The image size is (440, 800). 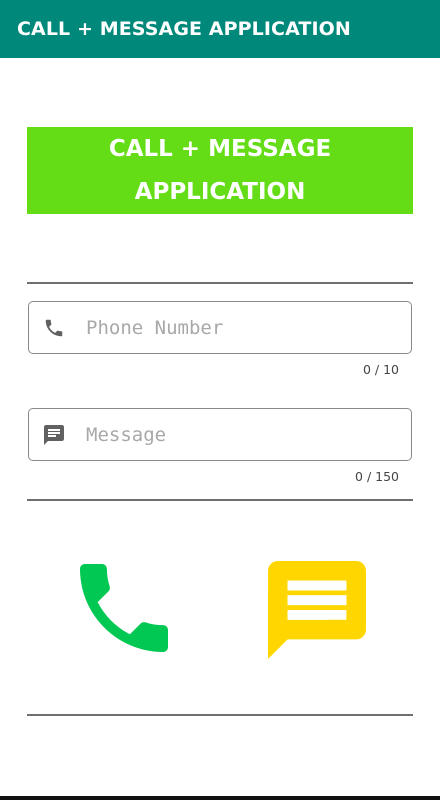 I want to click on call-icon, so click(x=124, y=608).